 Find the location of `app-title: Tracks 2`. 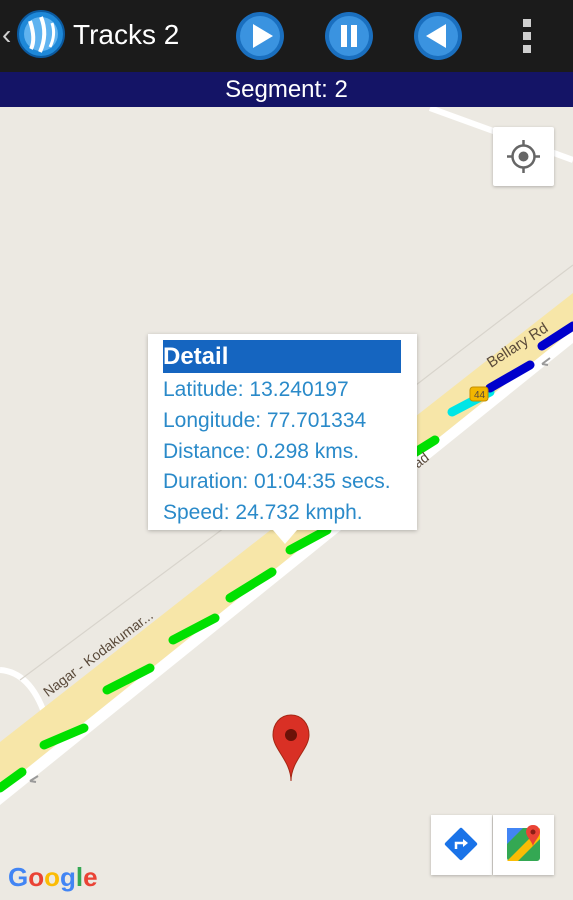

app-title: Tracks 2 is located at coordinates (126, 34).